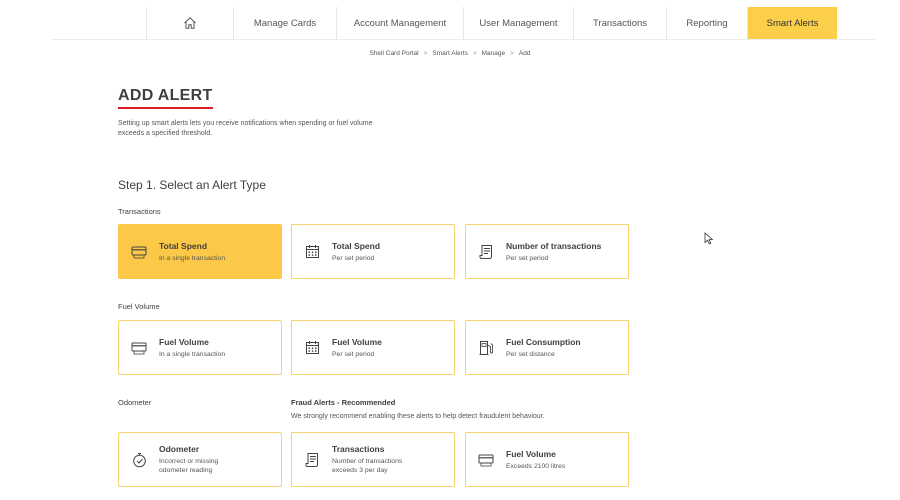 The height and width of the screenshot is (500, 900). I want to click on alert-card-fuel-volume-single: Fuel Volume In a single transaction, so click(200, 347).